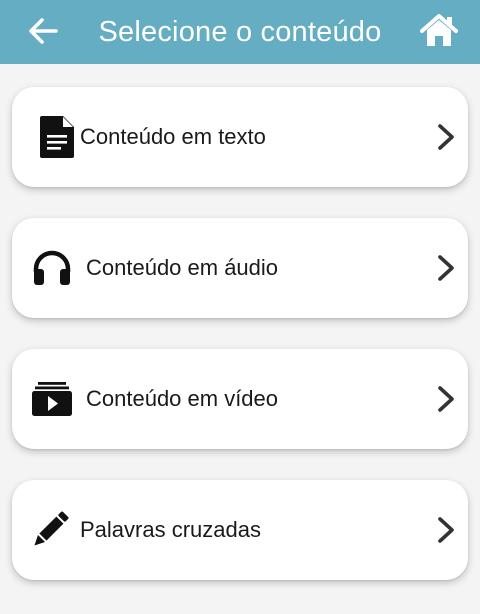 The image size is (480, 614). I want to click on home-button, so click(439, 31).